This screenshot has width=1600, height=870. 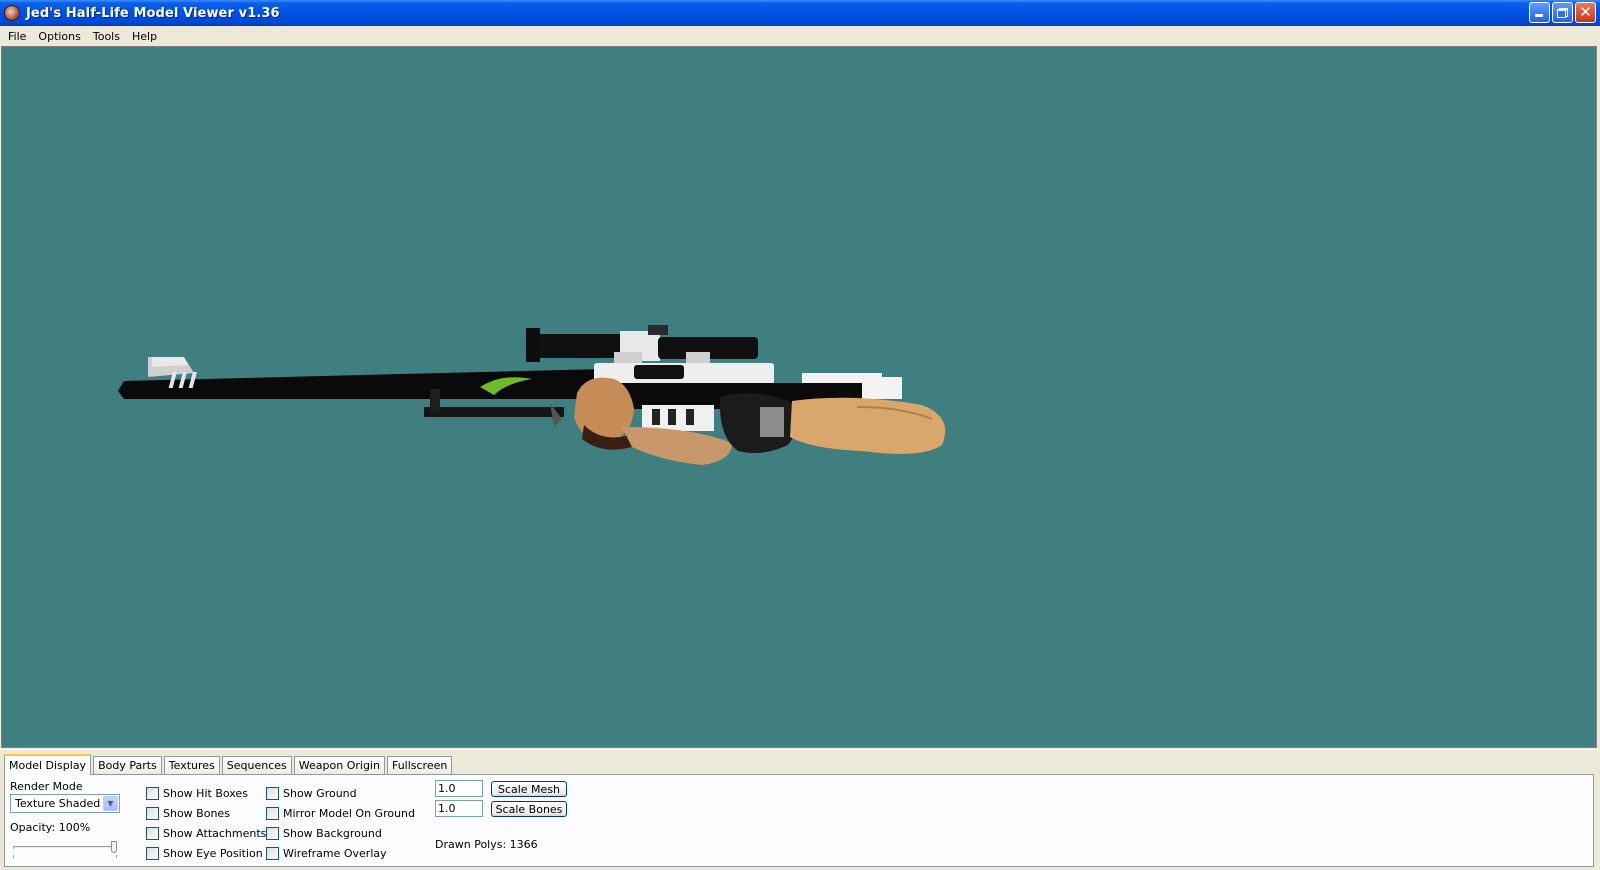 I want to click on window-title: Jed's Half-Life Model Viewer v1.36, so click(x=153, y=13).